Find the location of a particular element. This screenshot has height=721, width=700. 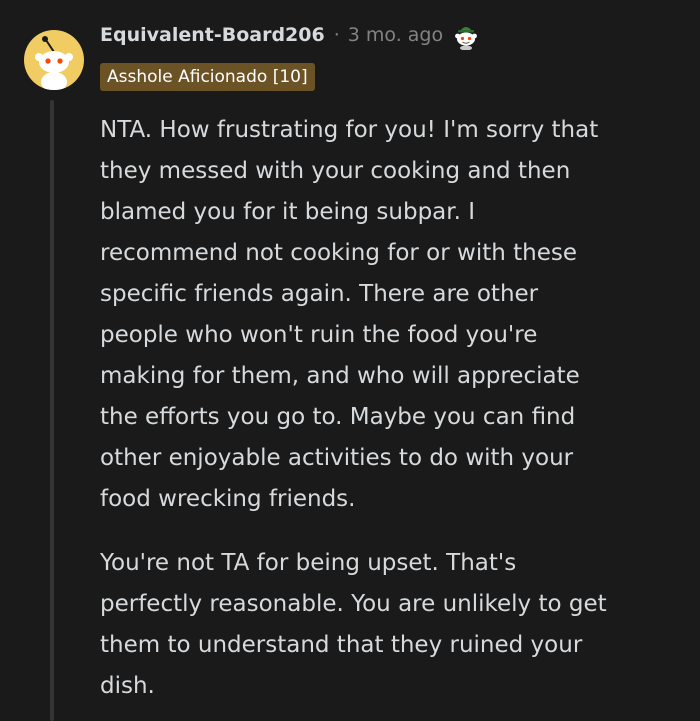

snoo-avatar-icon is located at coordinates (54, 63).